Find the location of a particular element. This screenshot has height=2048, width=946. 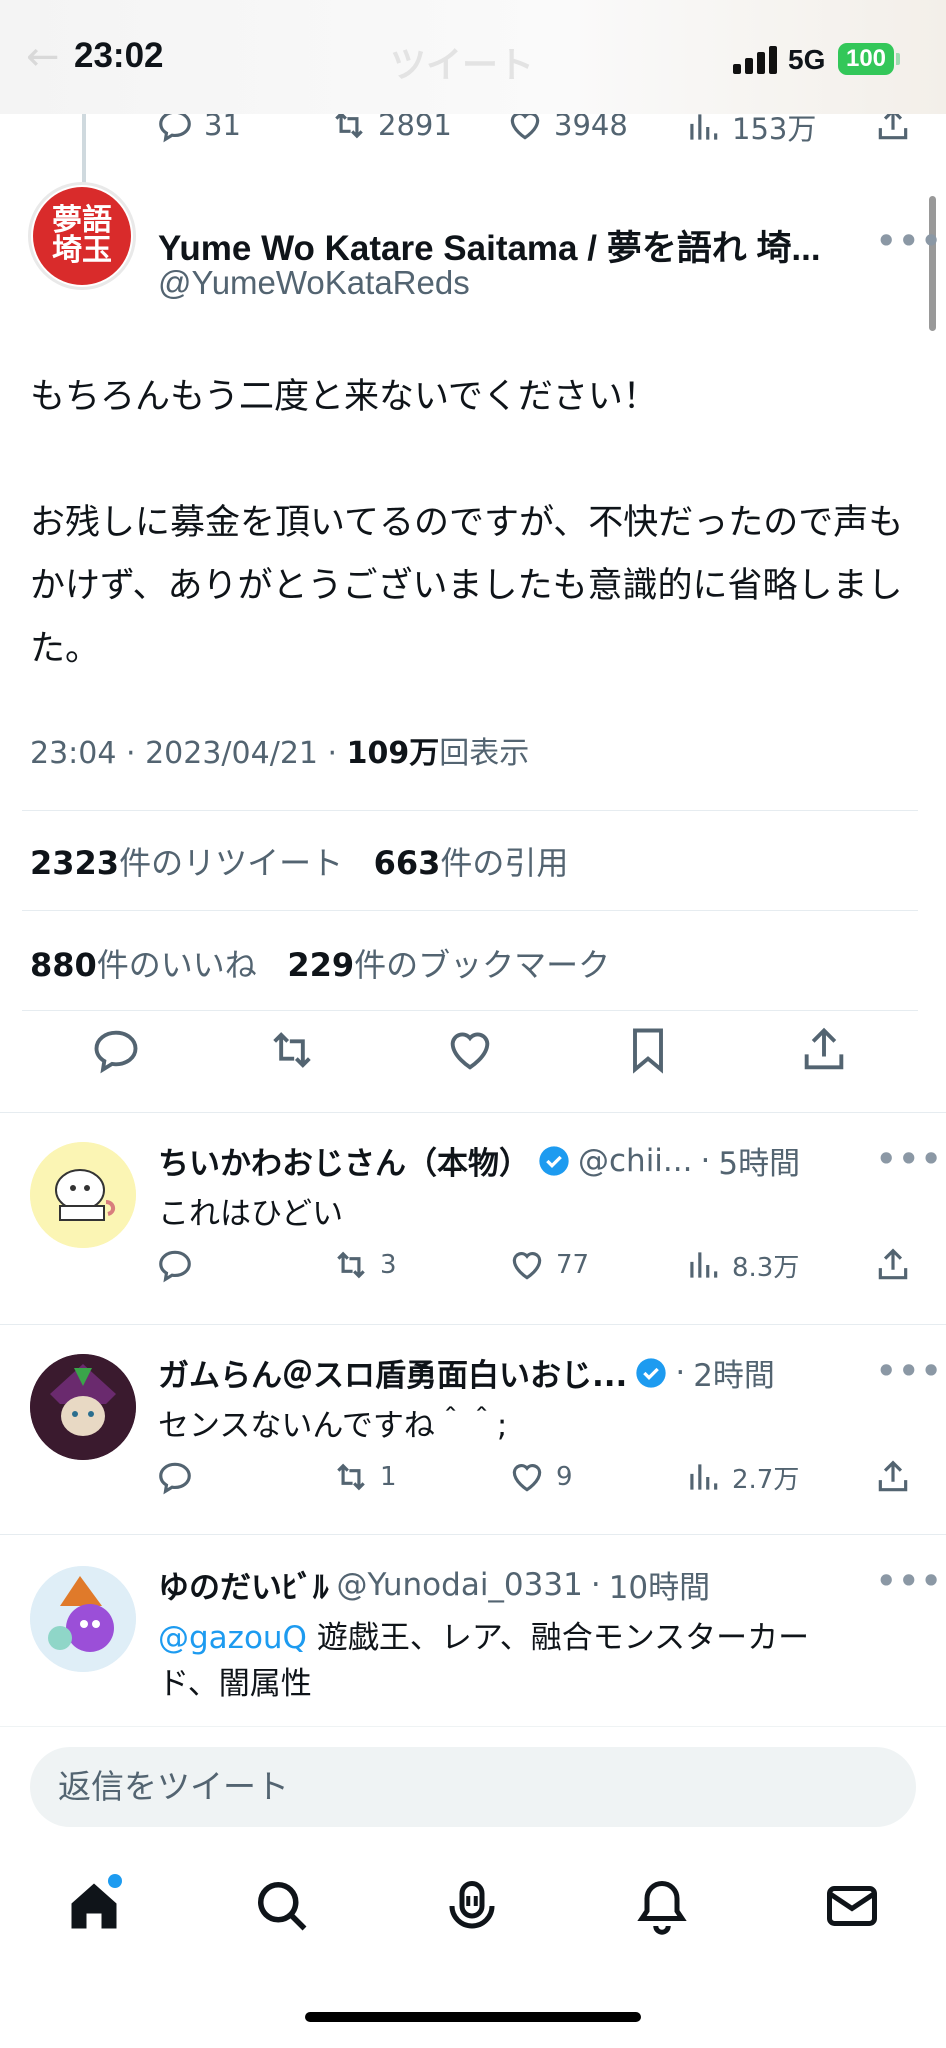

like-stats: 880件のいいね 229件のブックマーク is located at coordinates (320, 963).